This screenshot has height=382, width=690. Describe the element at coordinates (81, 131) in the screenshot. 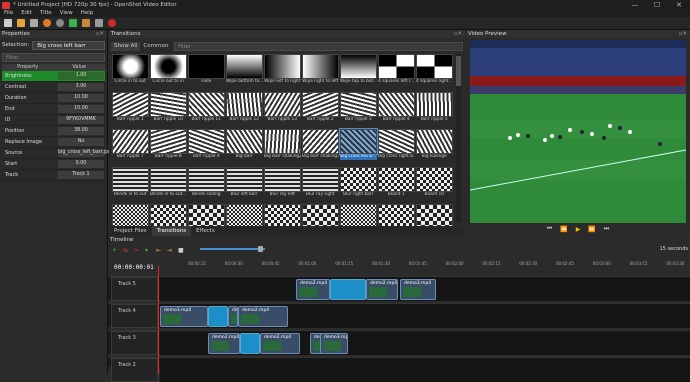

I see `property-value: 38.00` at that location.